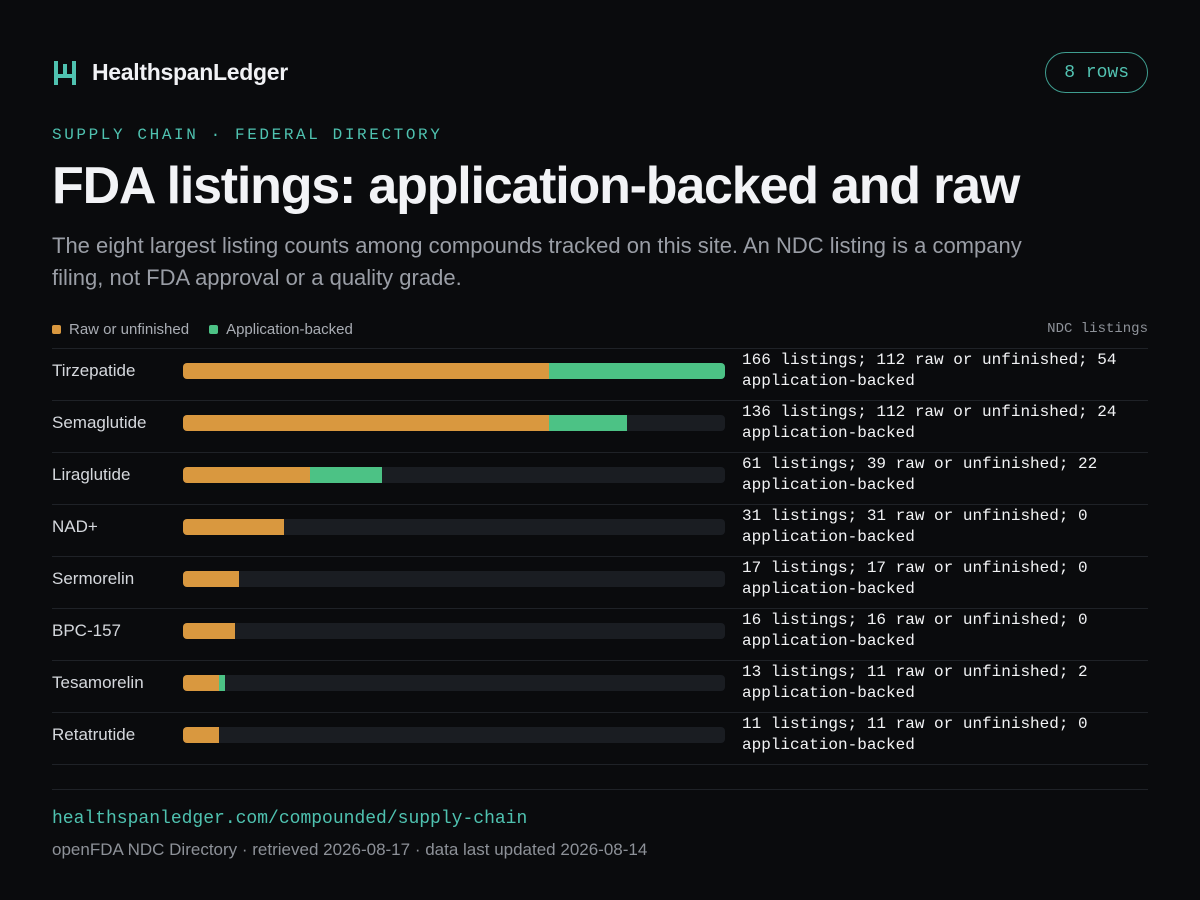 The height and width of the screenshot is (900, 1200). I want to click on category-label: Retatrutide, so click(94, 734).